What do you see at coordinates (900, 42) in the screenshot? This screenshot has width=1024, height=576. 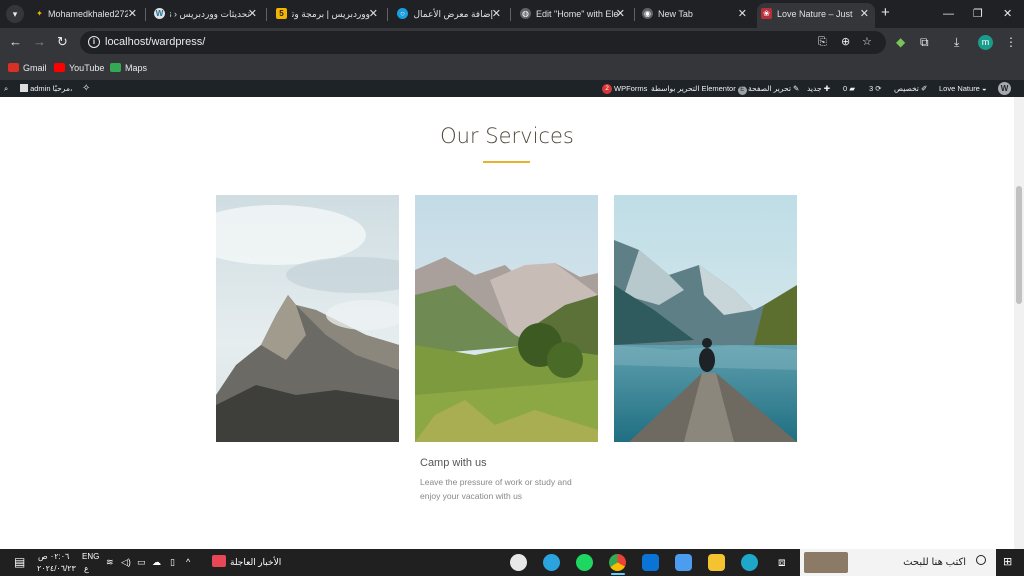 I see `extension-icon: ◆` at bounding box center [900, 42].